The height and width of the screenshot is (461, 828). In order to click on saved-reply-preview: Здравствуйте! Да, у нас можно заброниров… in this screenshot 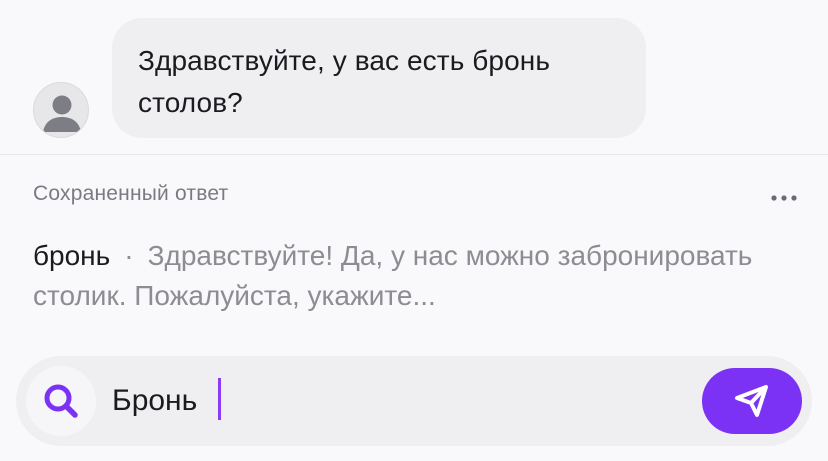, I will do `click(393, 275)`.